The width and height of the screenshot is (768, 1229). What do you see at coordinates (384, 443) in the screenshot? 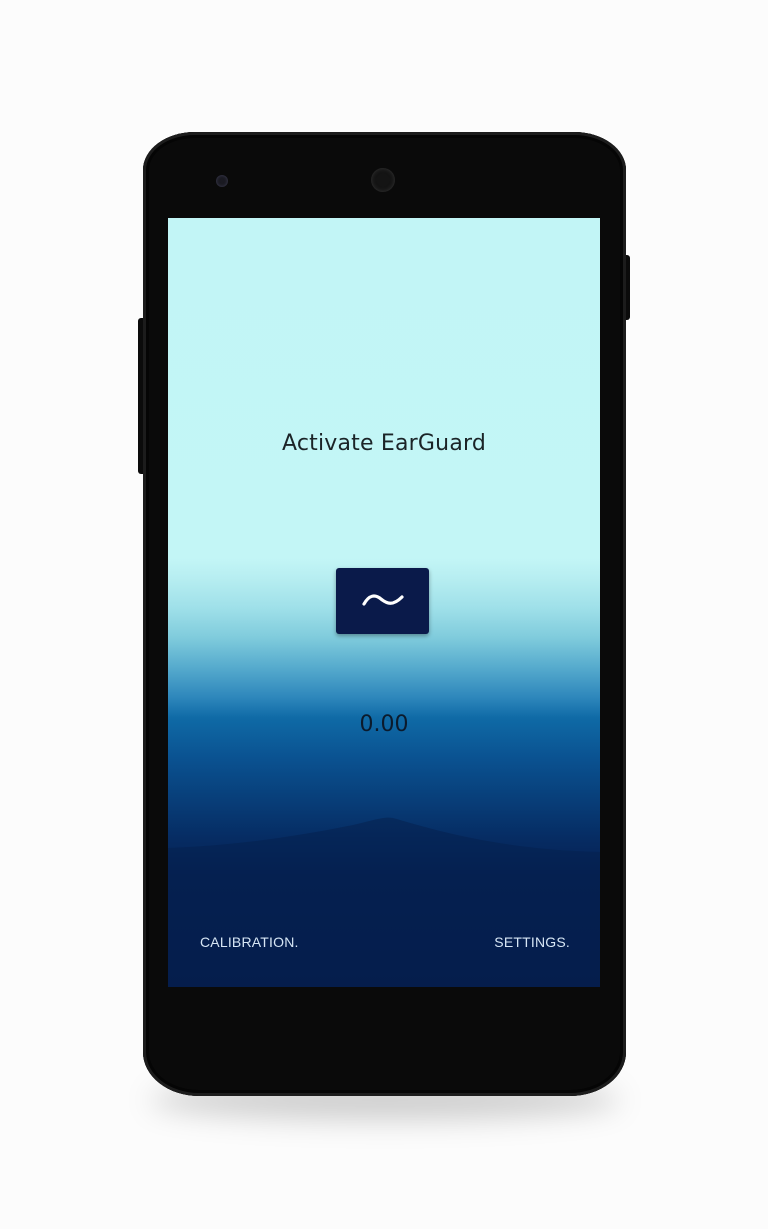
I see `activate-title: Activate EarGuard` at bounding box center [384, 443].